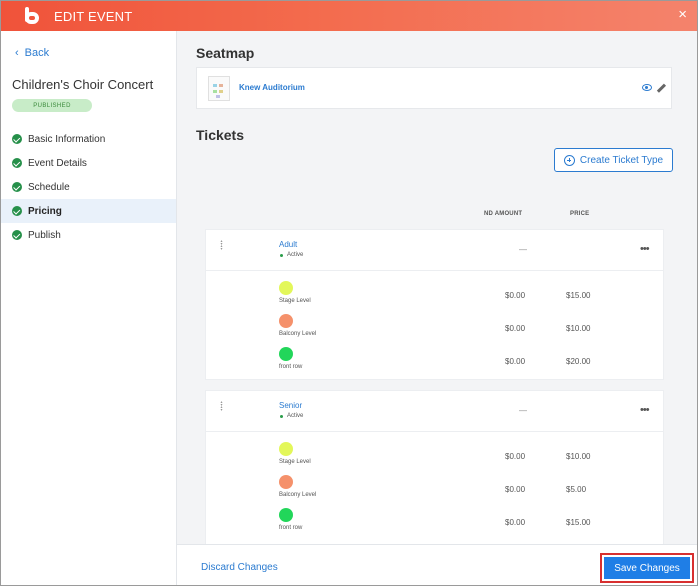 Image resolution: width=698 pixels, height=586 pixels. Describe the element at coordinates (647, 87) in the screenshot. I see `eye-icon` at that location.